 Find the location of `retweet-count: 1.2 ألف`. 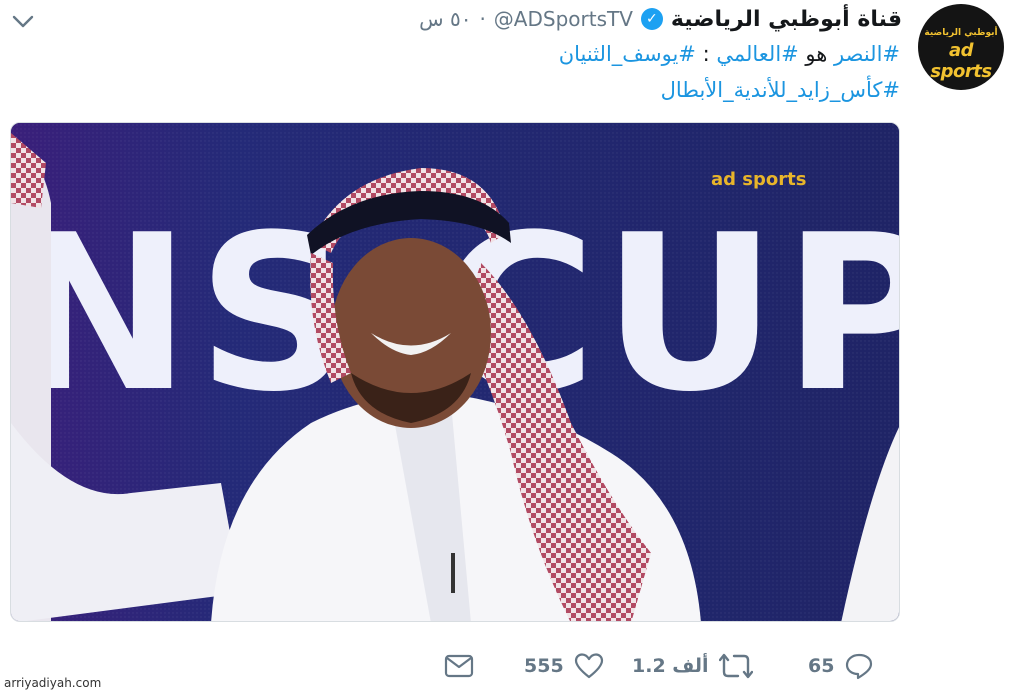

retweet-count: 1.2 ألف is located at coordinates (670, 666).